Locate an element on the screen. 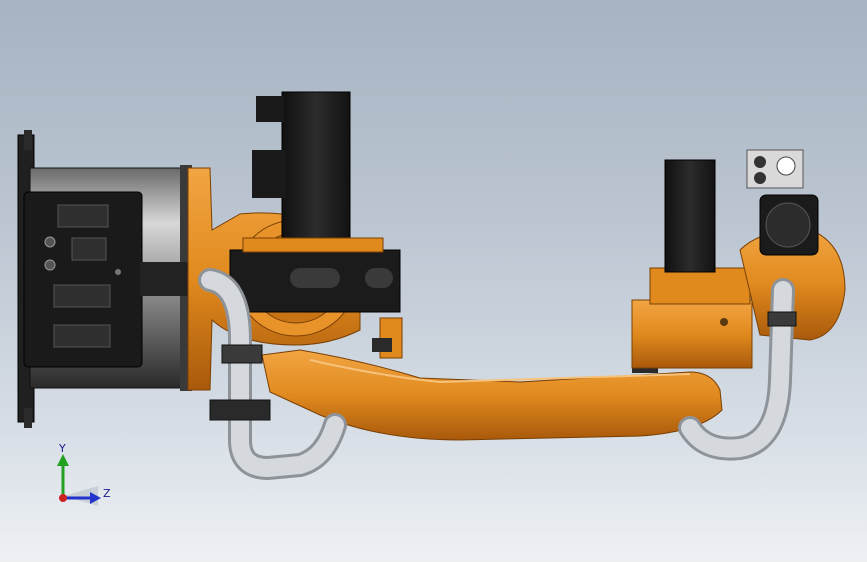 This screenshot has width=867, height=562. elbow-motor is located at coordinates (690, 216).